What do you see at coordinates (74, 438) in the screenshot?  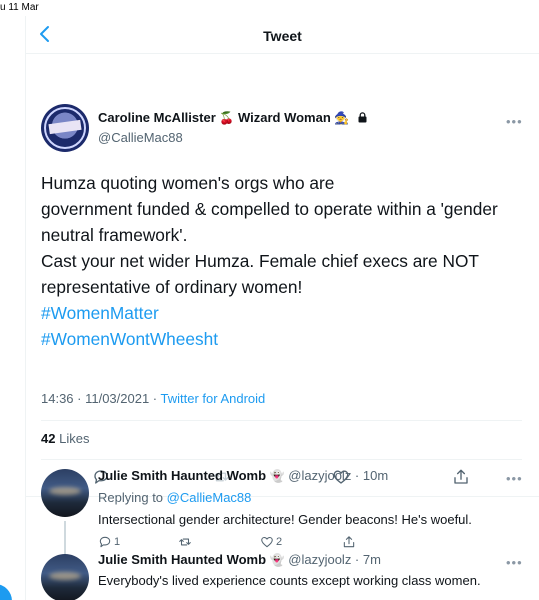 I see `likes-label: Likes` at bounding box center [74, 438].